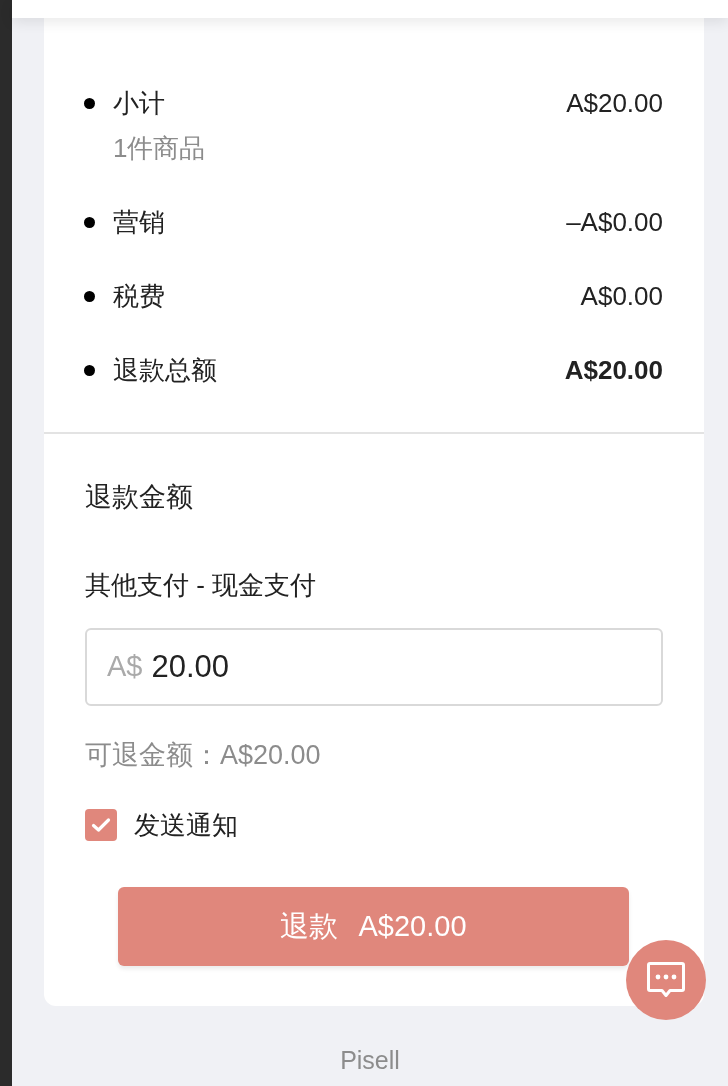 The height and width of the screenshot is (1086, 728). What do you see at coordinates (139, 222) in the screenshot?
I see `summary-label: 营销` at bounding box center [139, 222].